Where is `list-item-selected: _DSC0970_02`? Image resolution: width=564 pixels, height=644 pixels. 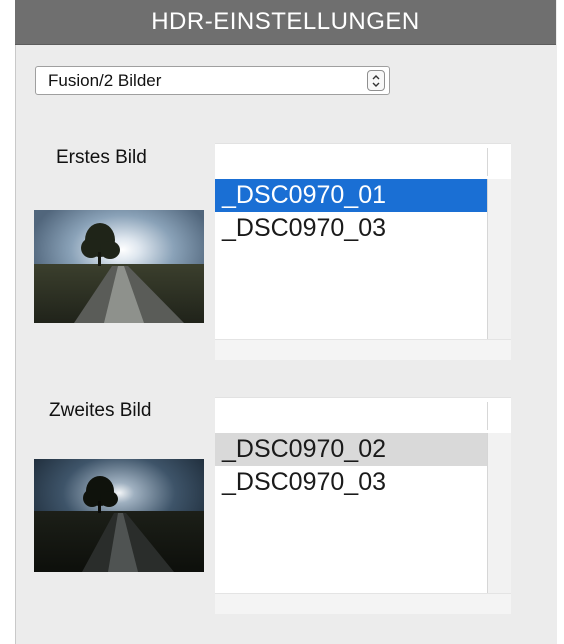
list-item-selected: _DSC0970_02 is located at coordinates (351, 449).